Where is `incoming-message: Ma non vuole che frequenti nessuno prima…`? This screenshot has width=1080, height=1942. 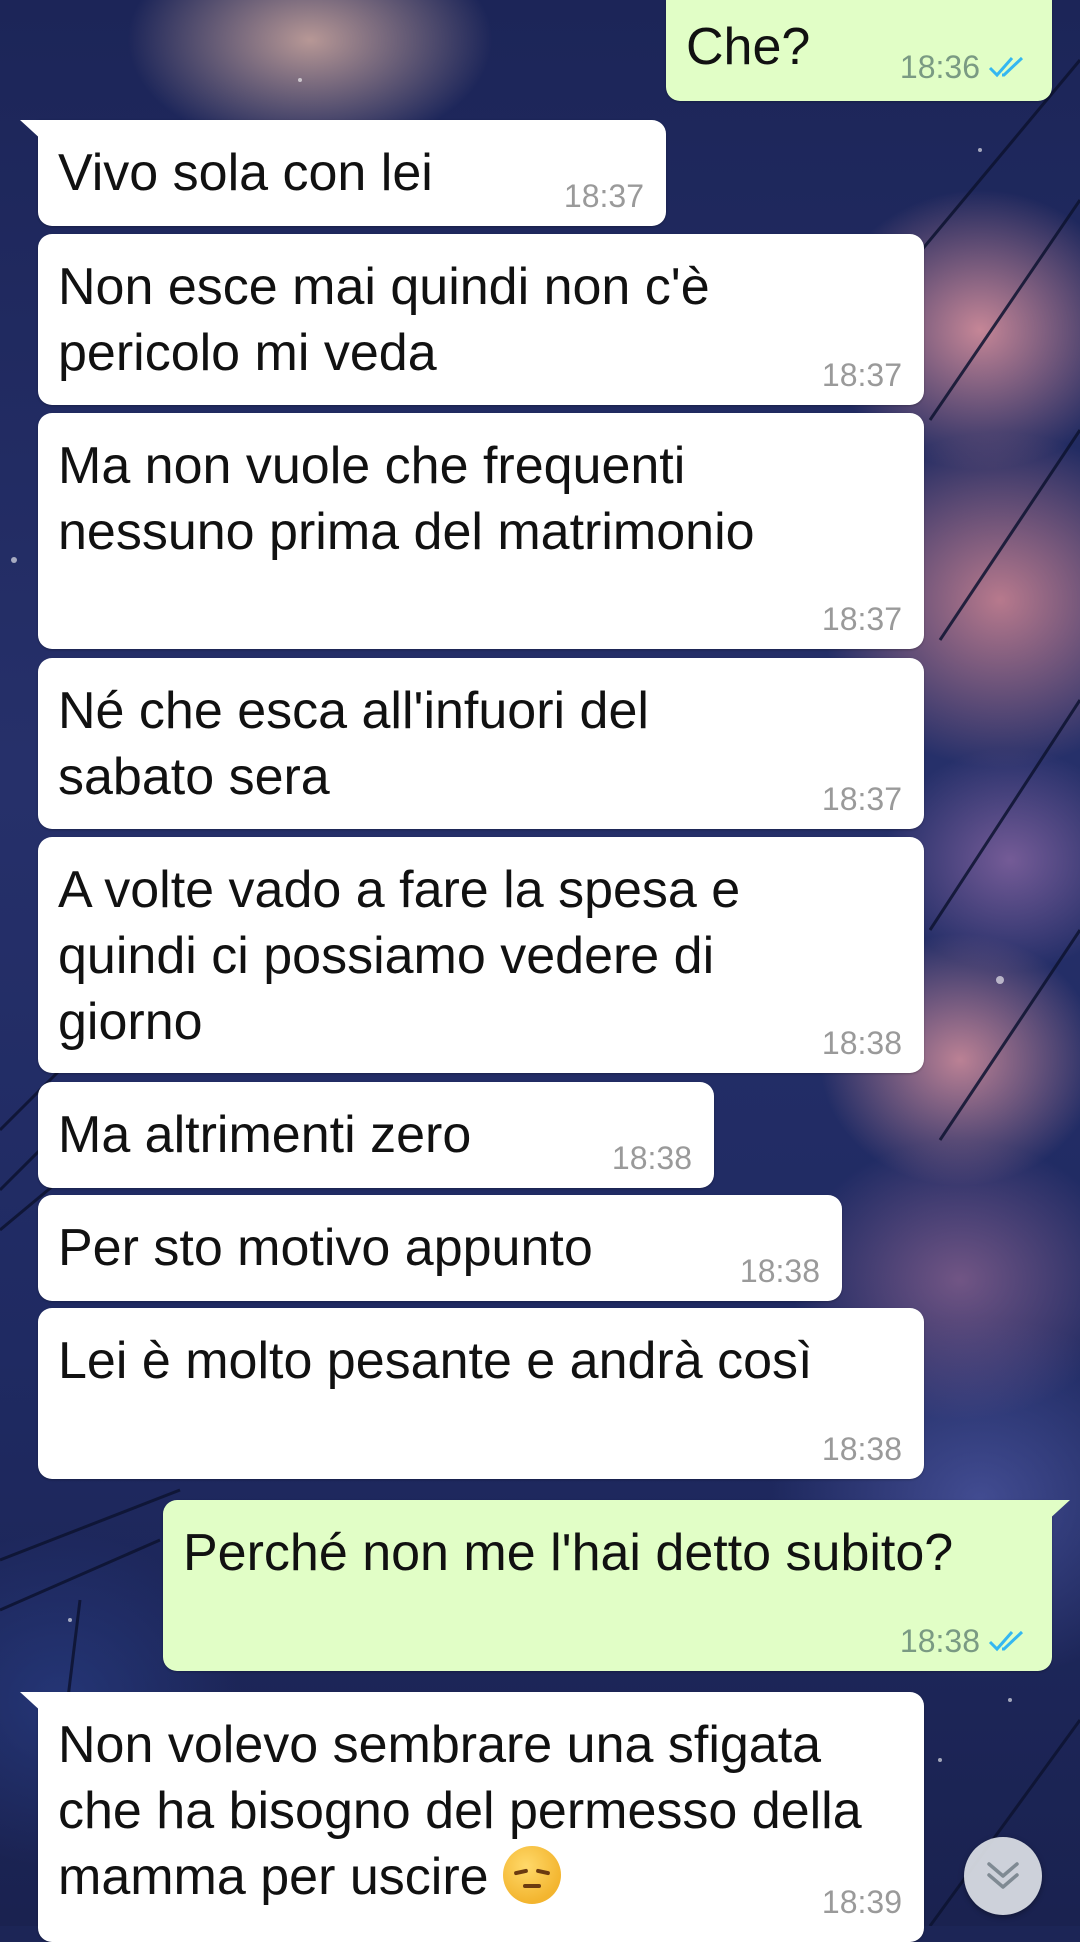
incoming-message: Ma non vuole che frequenti nessuno prima… is located at coordinates (481, 531).